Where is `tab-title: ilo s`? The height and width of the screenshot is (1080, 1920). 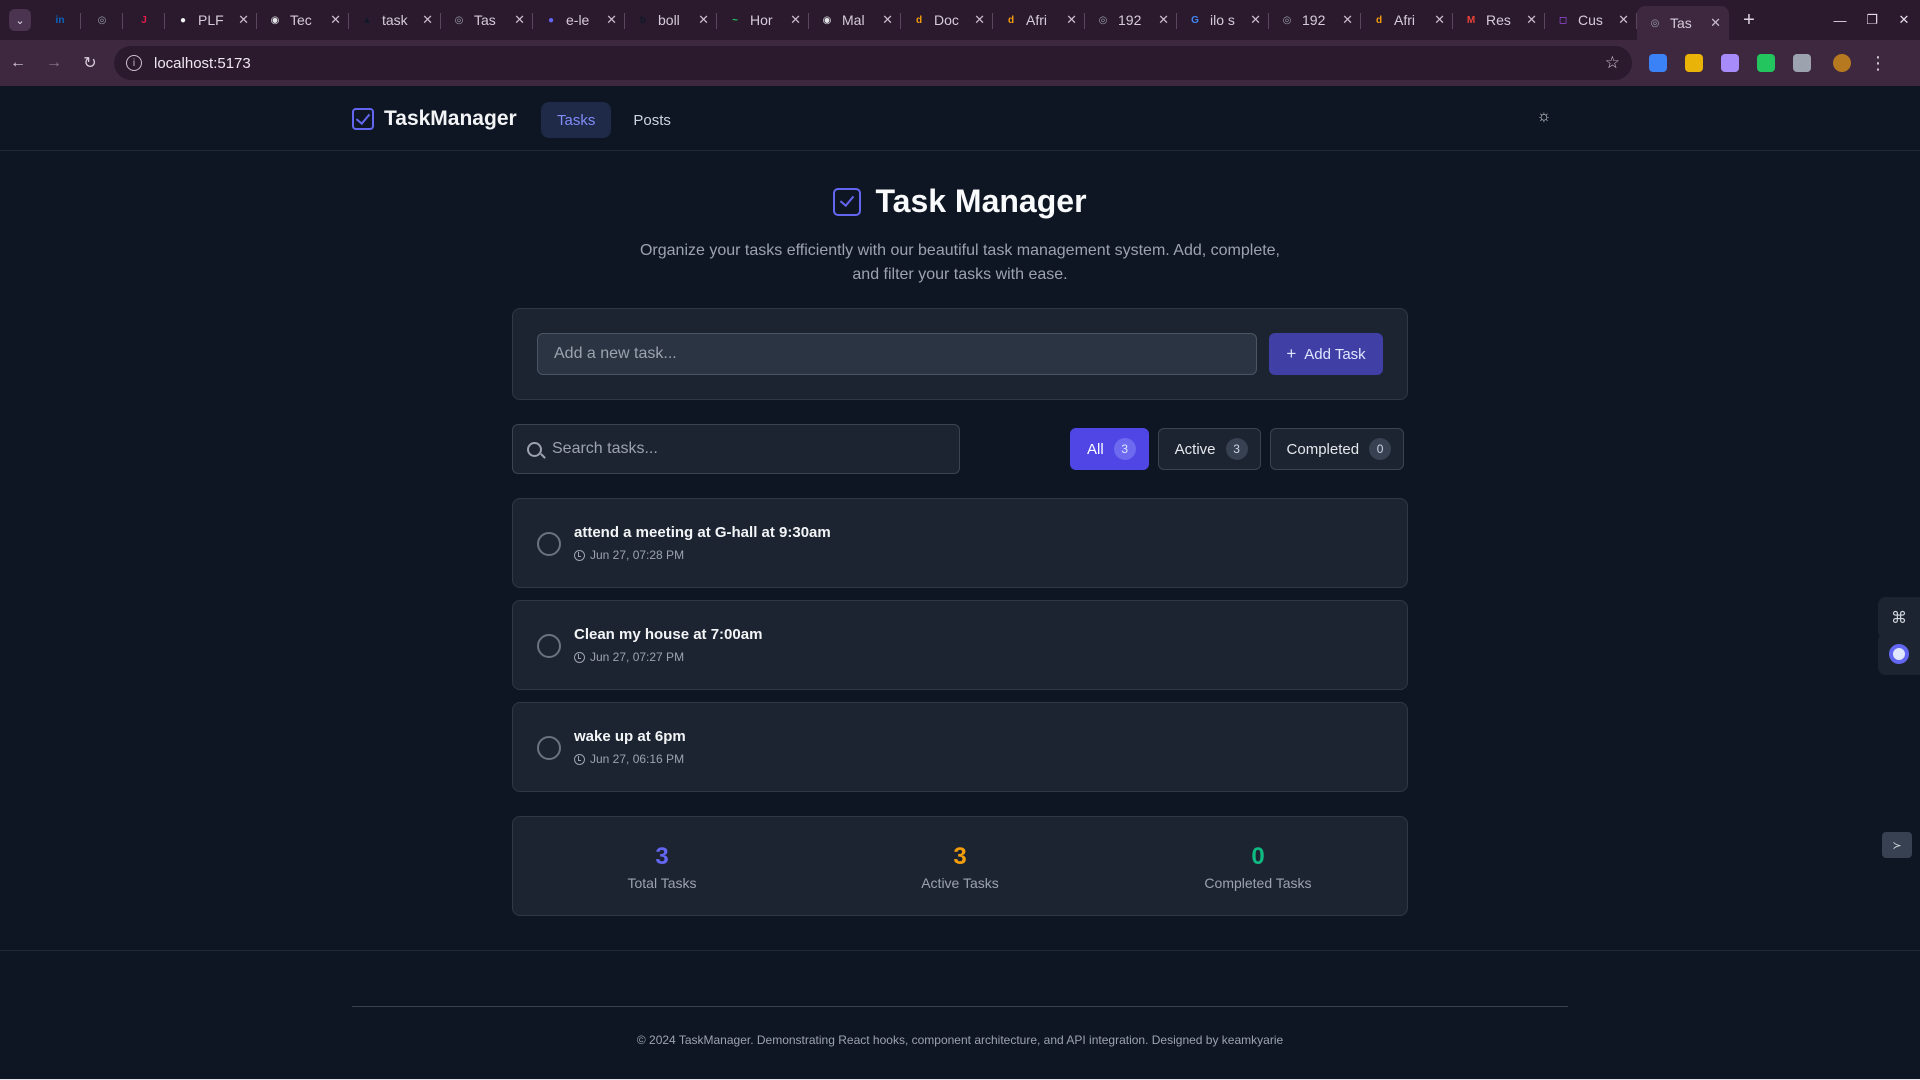 tab-title: ilo s is located at coordinates (1222, 20).